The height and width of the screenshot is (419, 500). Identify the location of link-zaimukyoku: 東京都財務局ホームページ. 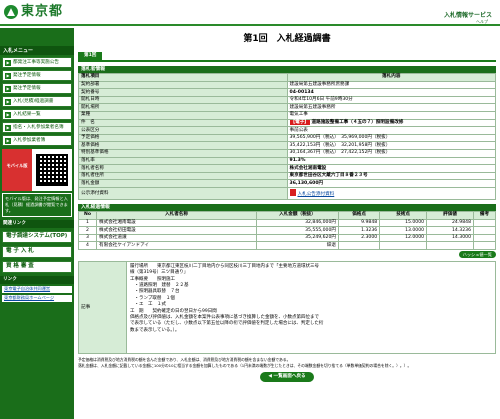
(37, 298).